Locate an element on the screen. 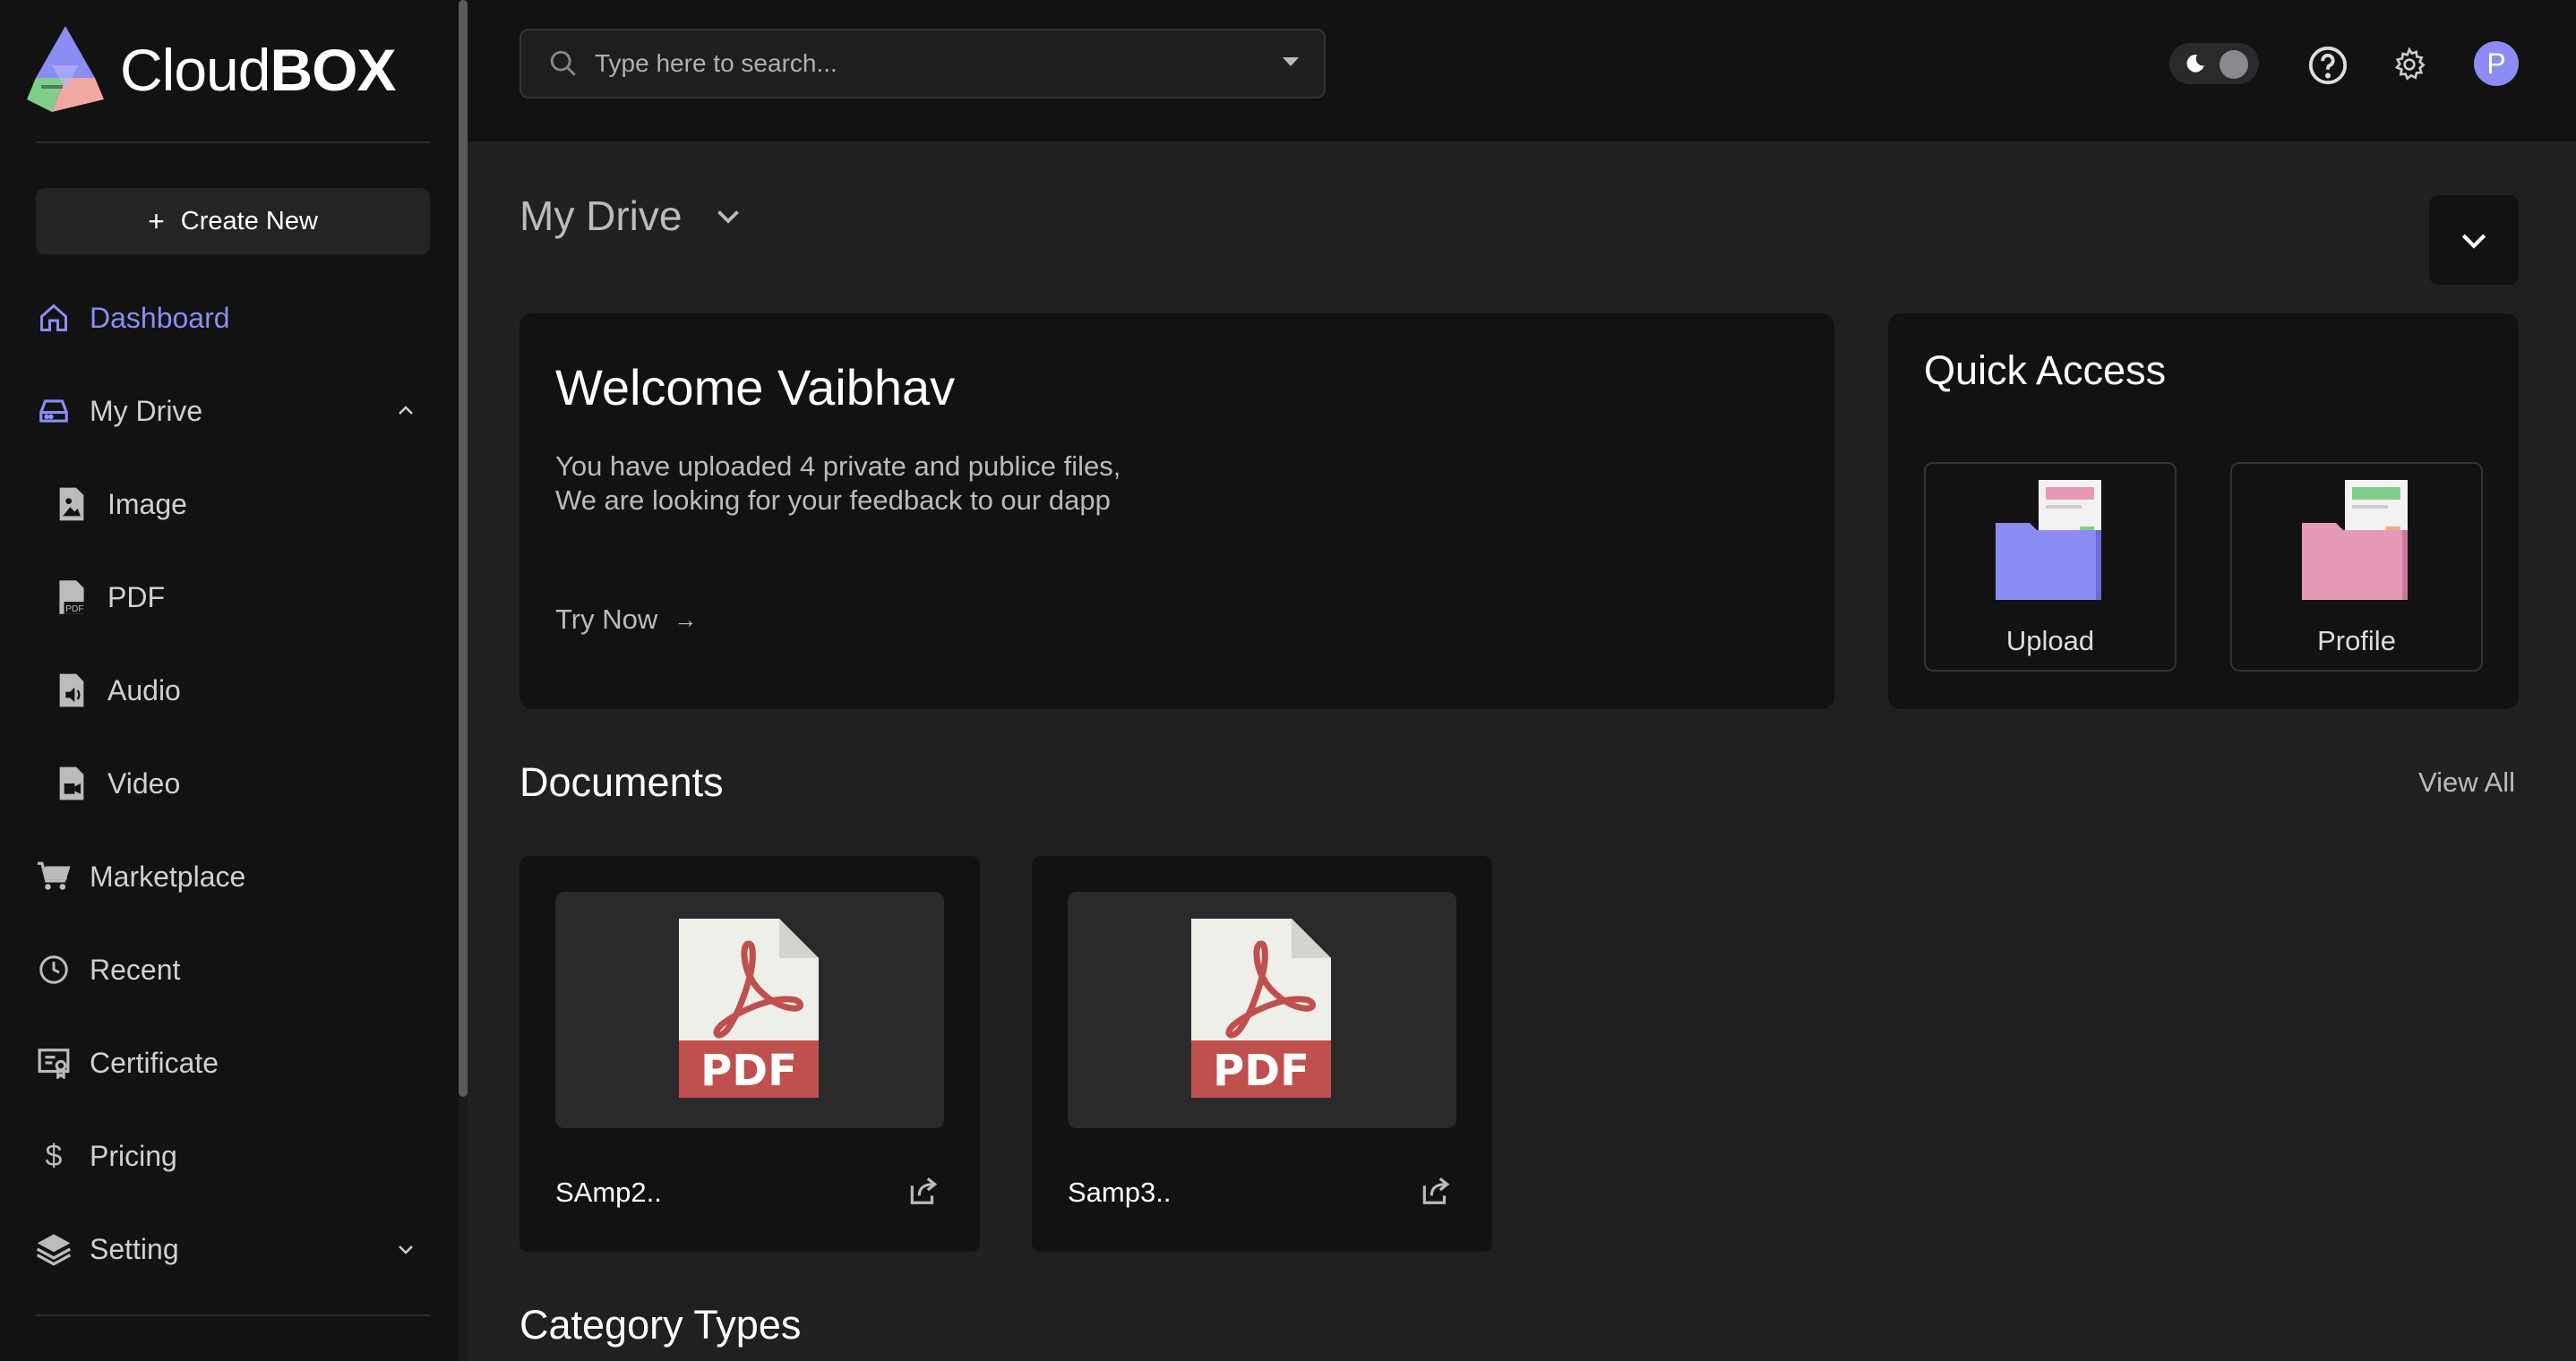 This screenshot has width=2576, height=1361. quick-access-upload: Upload is located at coordinates (2050, 567).